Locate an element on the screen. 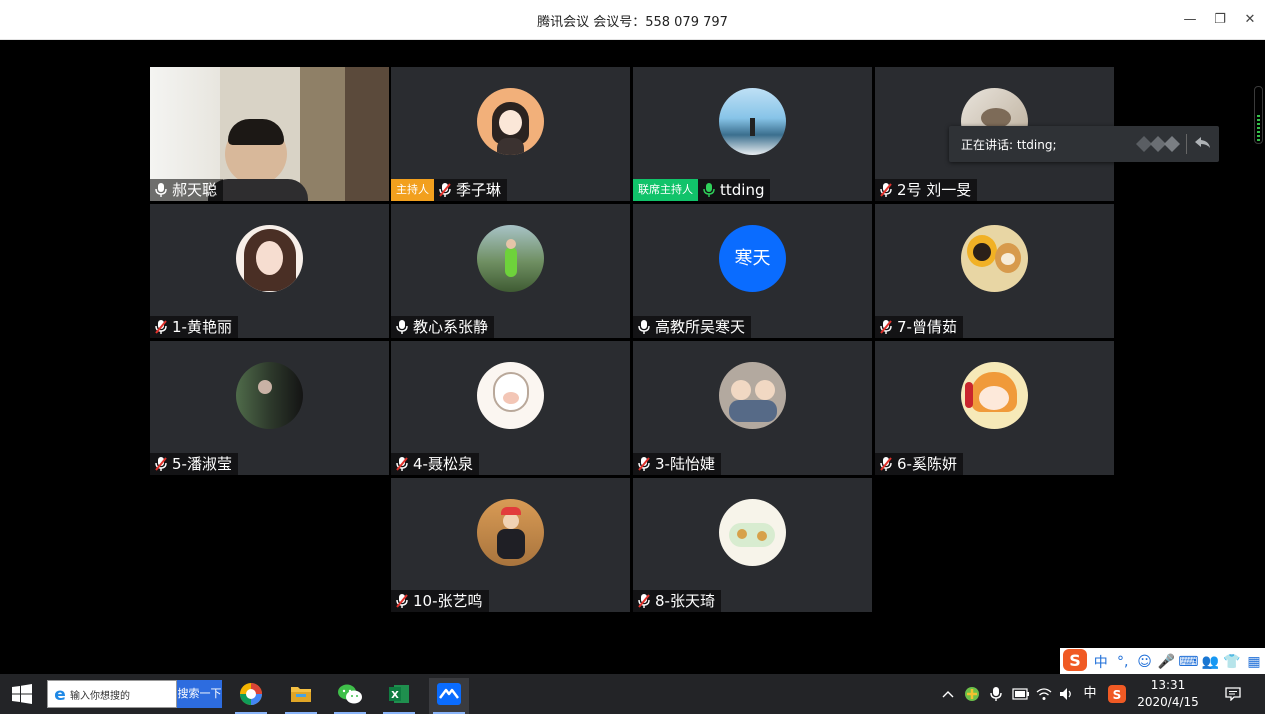  toolbox-icon: ▦ is located at coordinates (1254, 662).